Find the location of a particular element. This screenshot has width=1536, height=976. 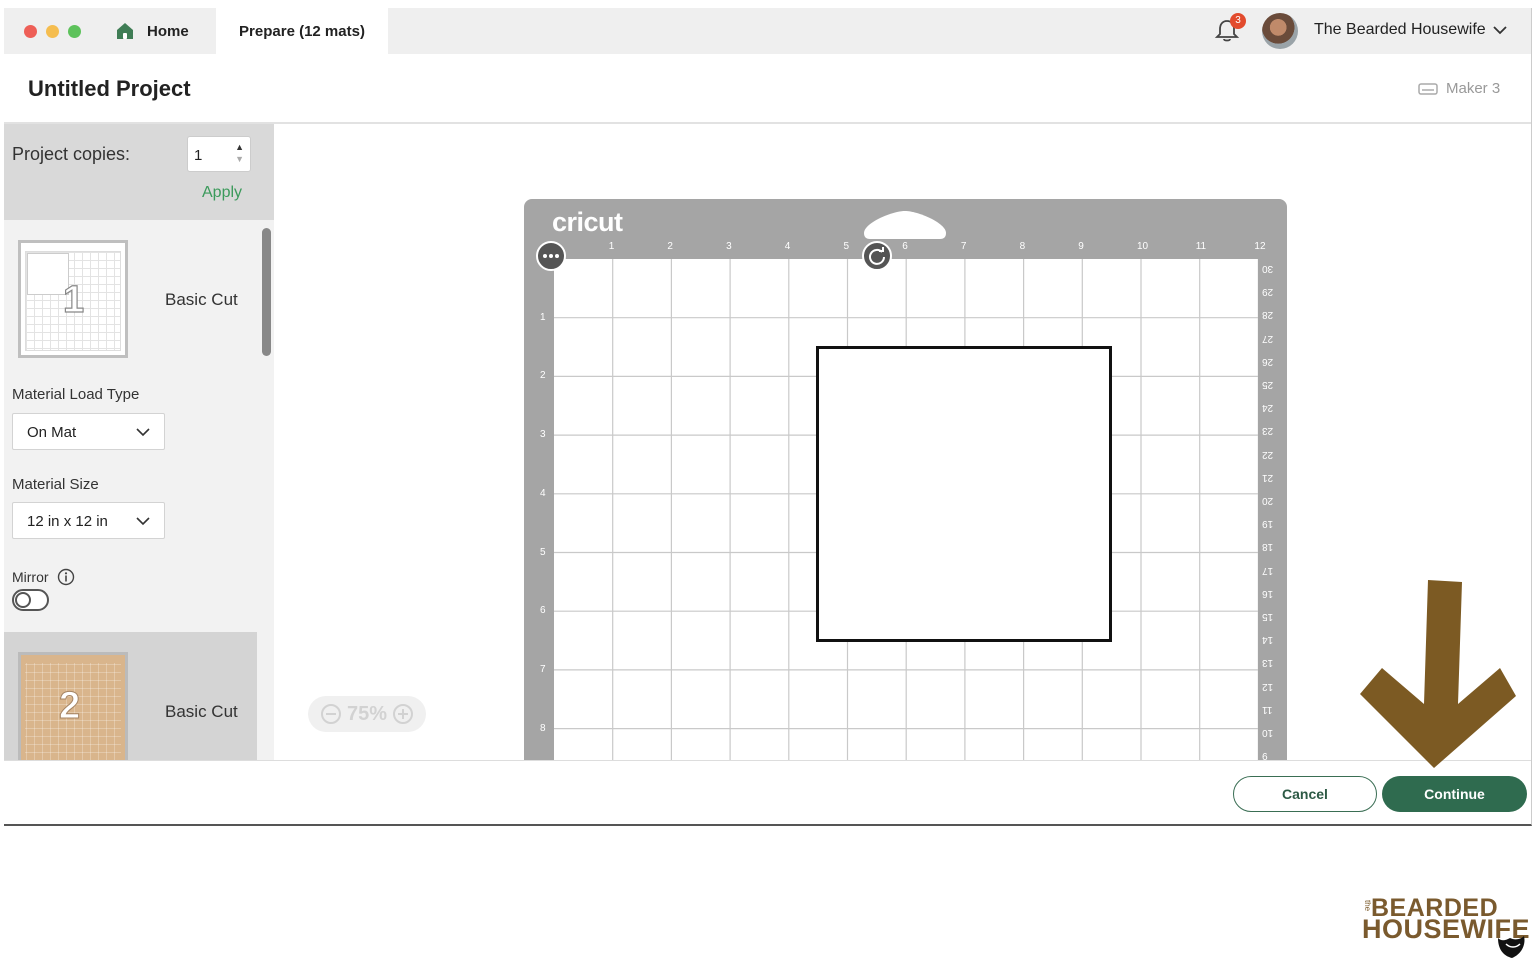

mat-brand-logo: cricut is located at coordinates (587, 222).